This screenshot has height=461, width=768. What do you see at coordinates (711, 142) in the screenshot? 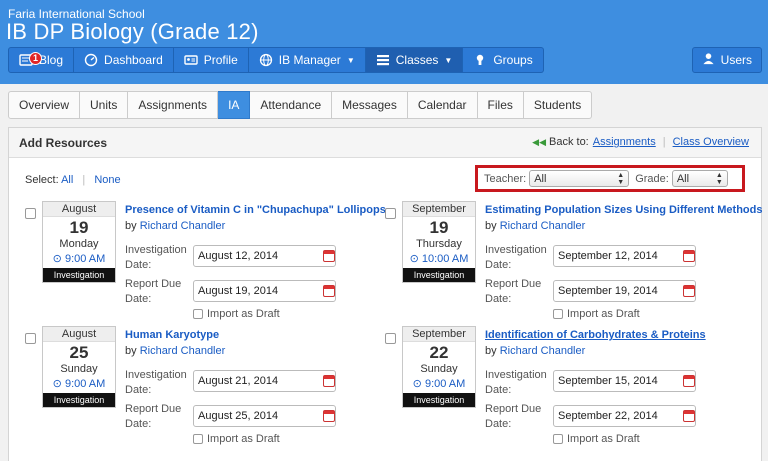
I see `class-overview-link: Class Overview` at bounding box center [711, 142].